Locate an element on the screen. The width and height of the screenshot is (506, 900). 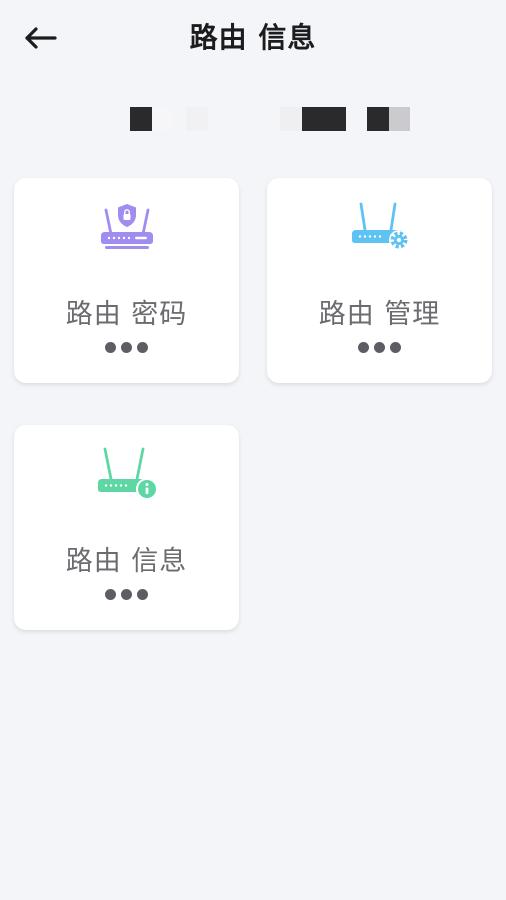
router-info-card: 路由 信息 is located at coordinates (126, 527).